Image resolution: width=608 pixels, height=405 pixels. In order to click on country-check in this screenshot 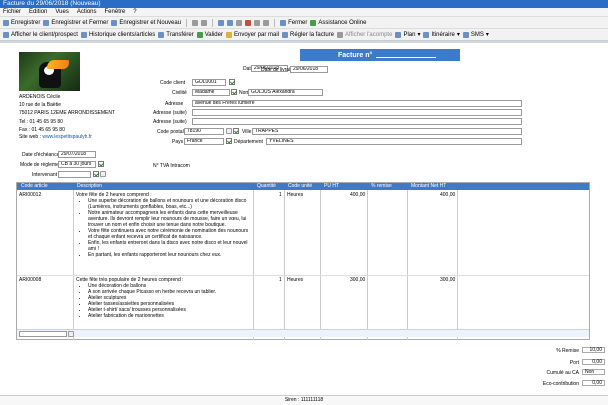, I will do `click(229, 141)`.